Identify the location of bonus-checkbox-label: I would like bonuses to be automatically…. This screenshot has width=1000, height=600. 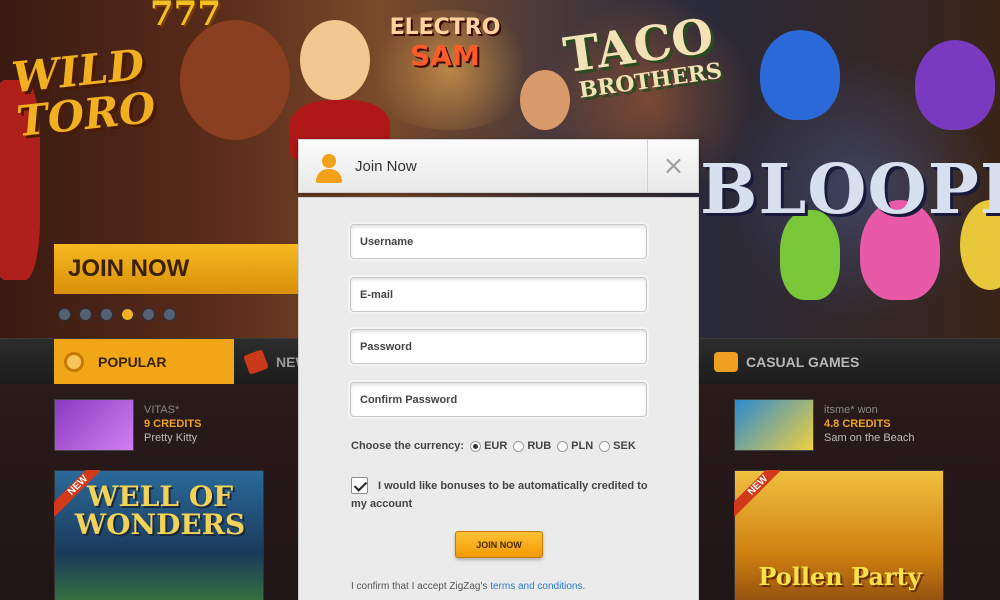
(501, 495).